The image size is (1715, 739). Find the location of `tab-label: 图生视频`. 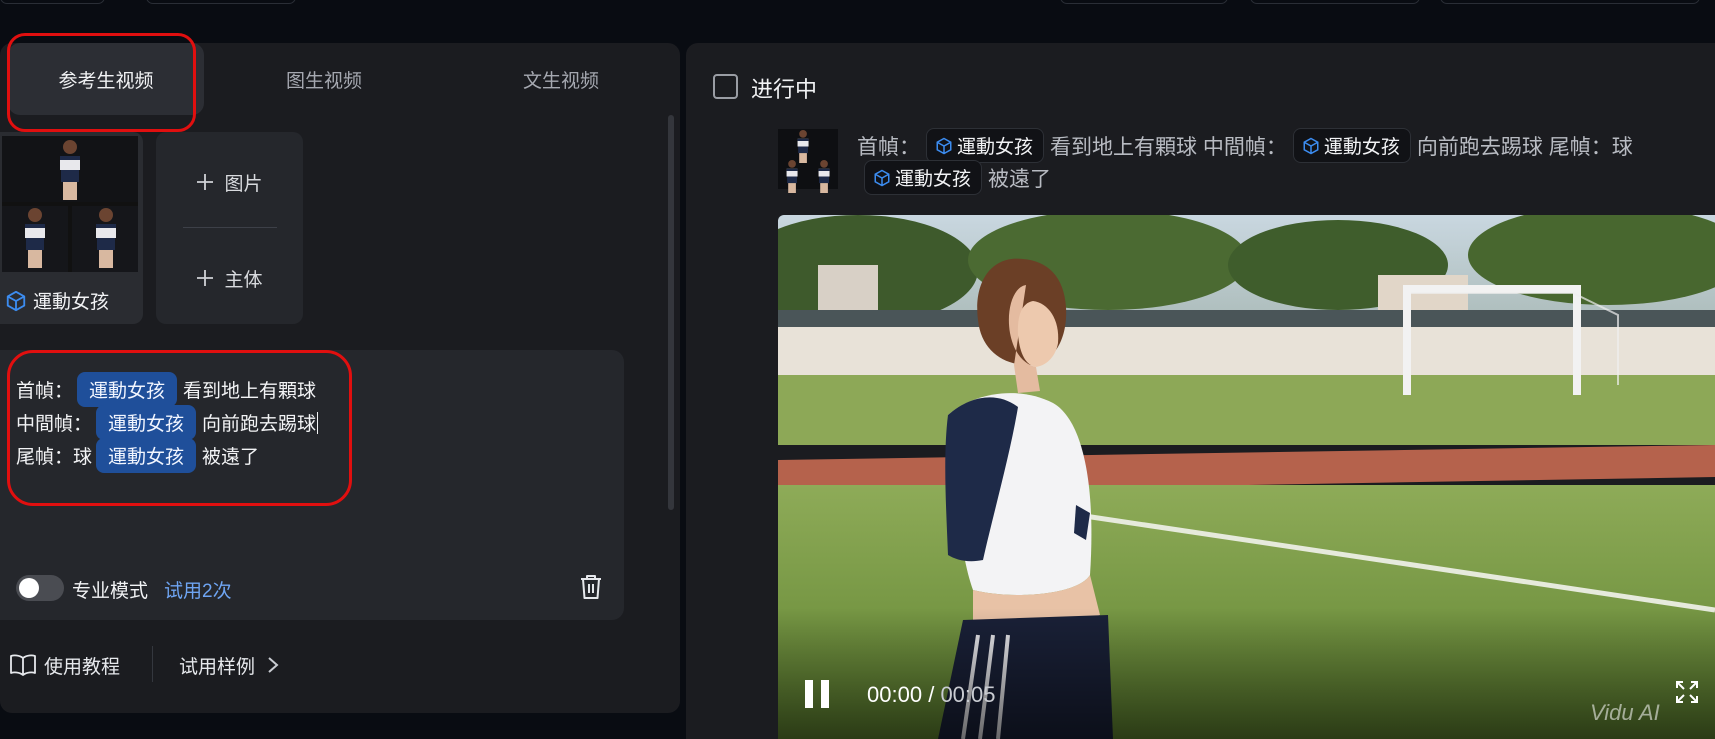

tab-label: 图生视频 is located at coordinates (323, 81).